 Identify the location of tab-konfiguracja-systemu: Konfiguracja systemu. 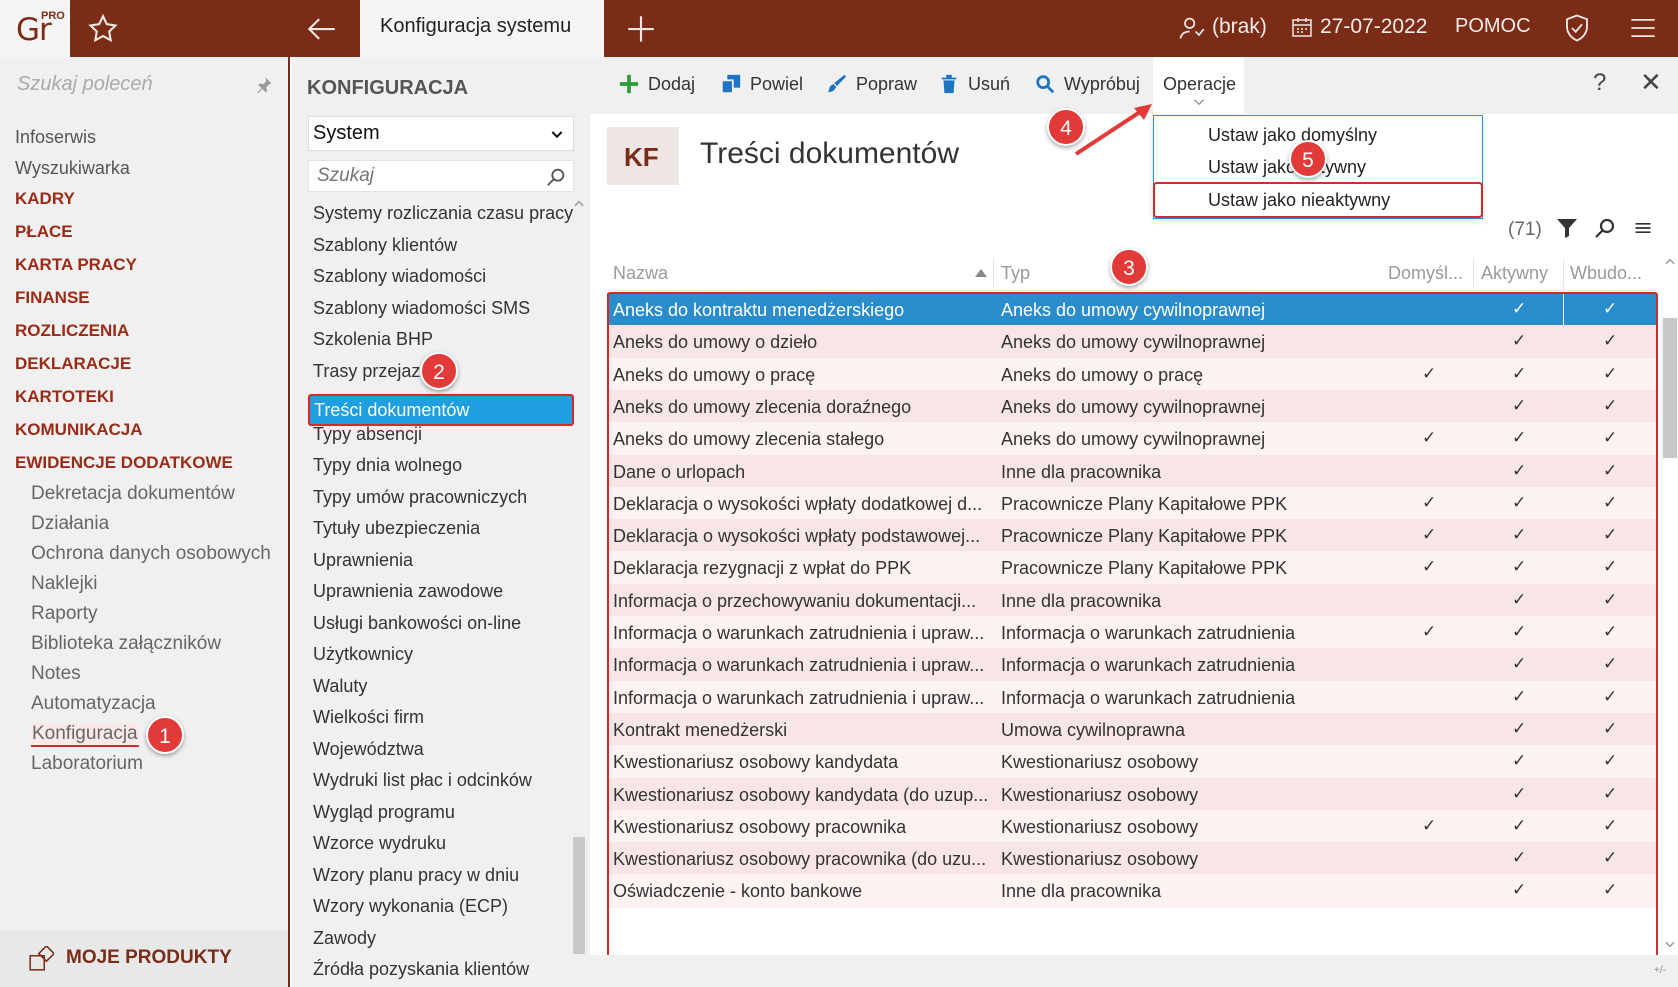
(482, 28).